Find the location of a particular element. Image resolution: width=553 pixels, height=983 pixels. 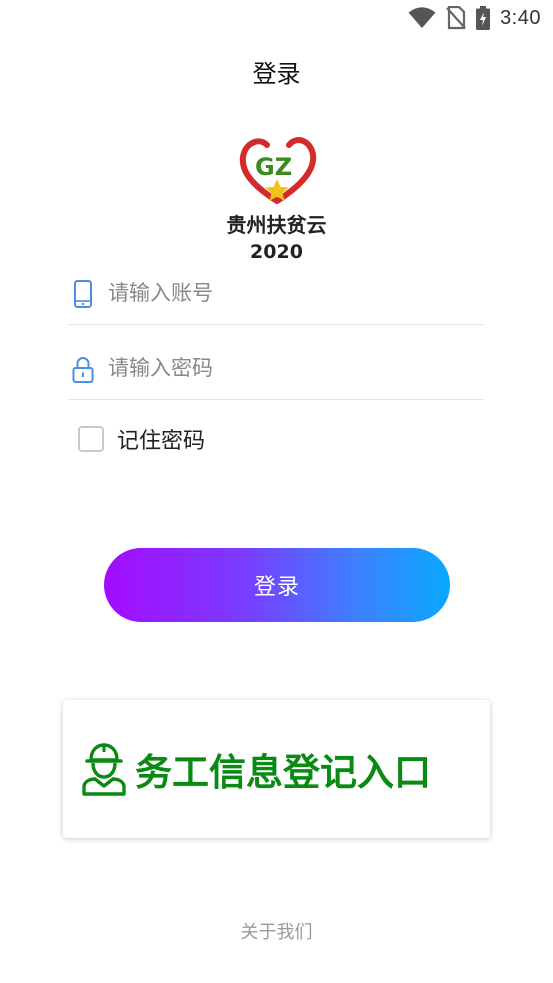

lock-icon is located at coordinates (83, 370).